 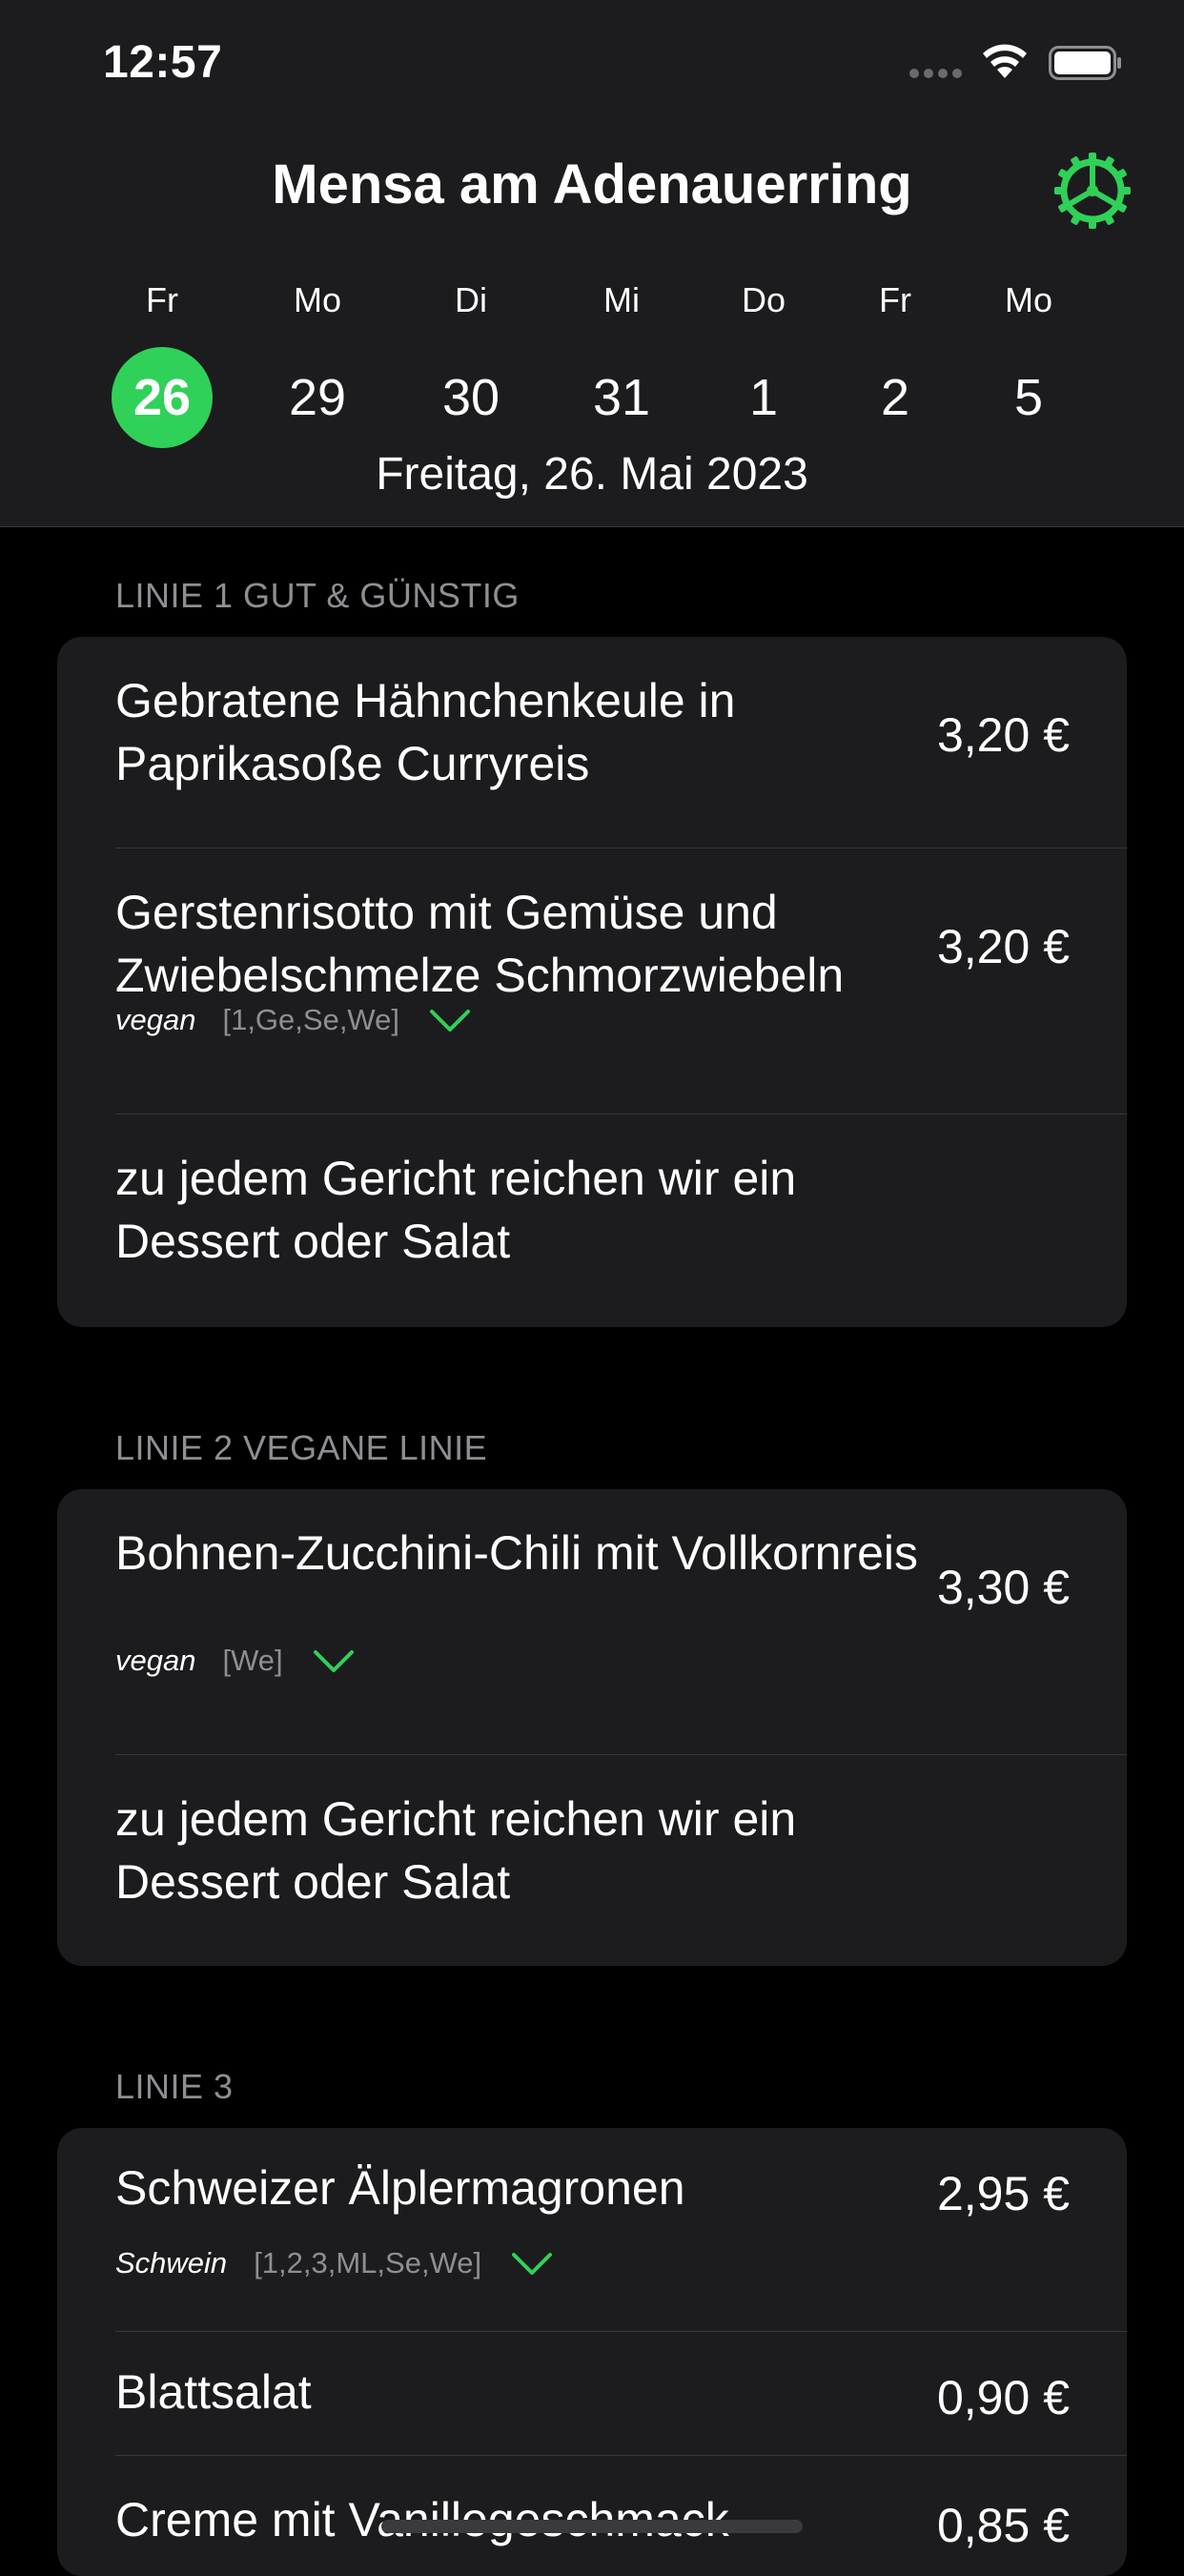 I want to click on day-name: Do, so click(x=763, y=300).